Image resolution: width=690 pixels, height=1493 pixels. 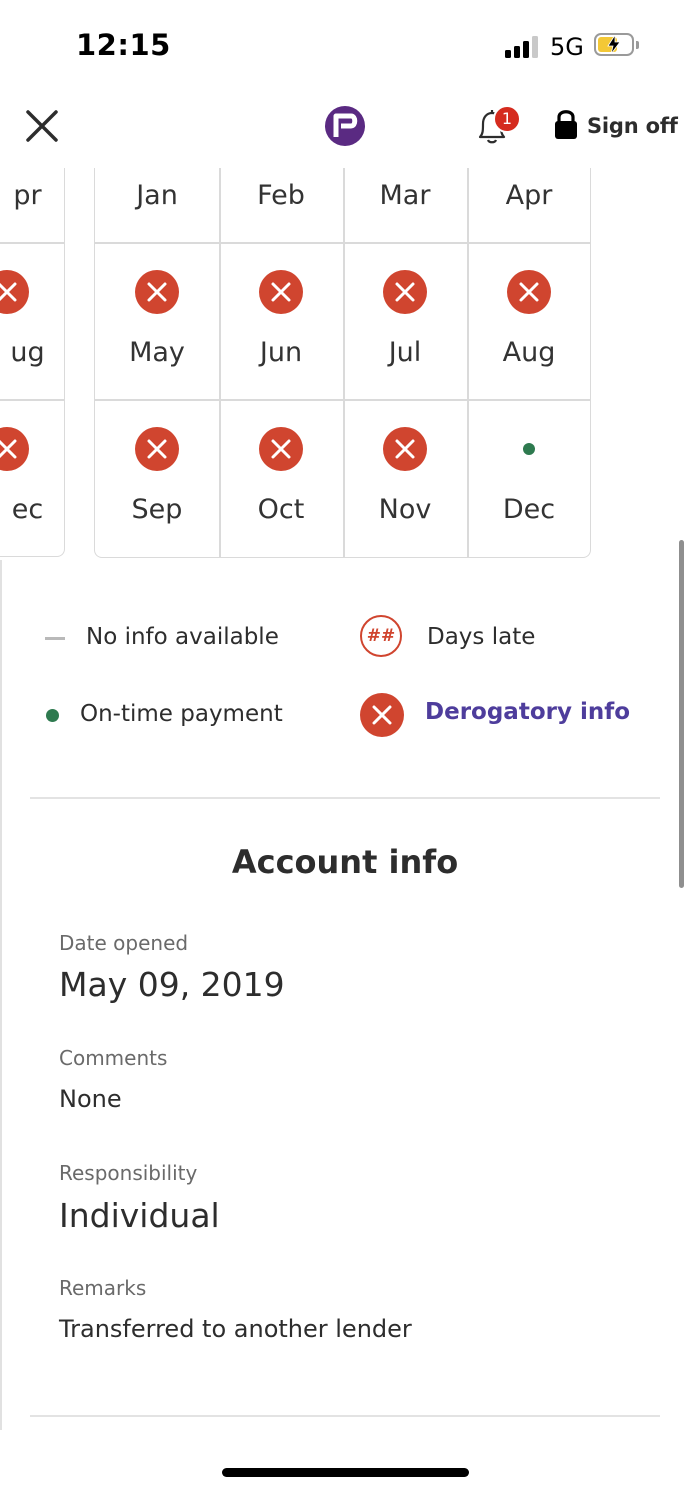 What do you see at coordinates (528, 320) in the screenshot?
I see `month-cell-aug: Aug` at bounding box center [528, 320].